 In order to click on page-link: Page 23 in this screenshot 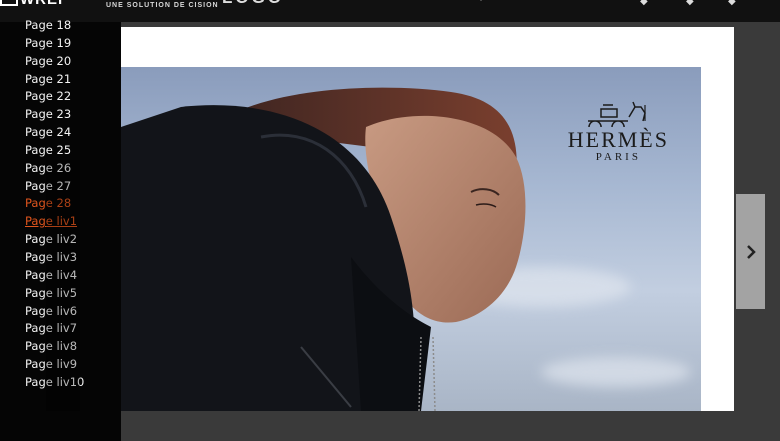, I will do `click(54, 115)`.